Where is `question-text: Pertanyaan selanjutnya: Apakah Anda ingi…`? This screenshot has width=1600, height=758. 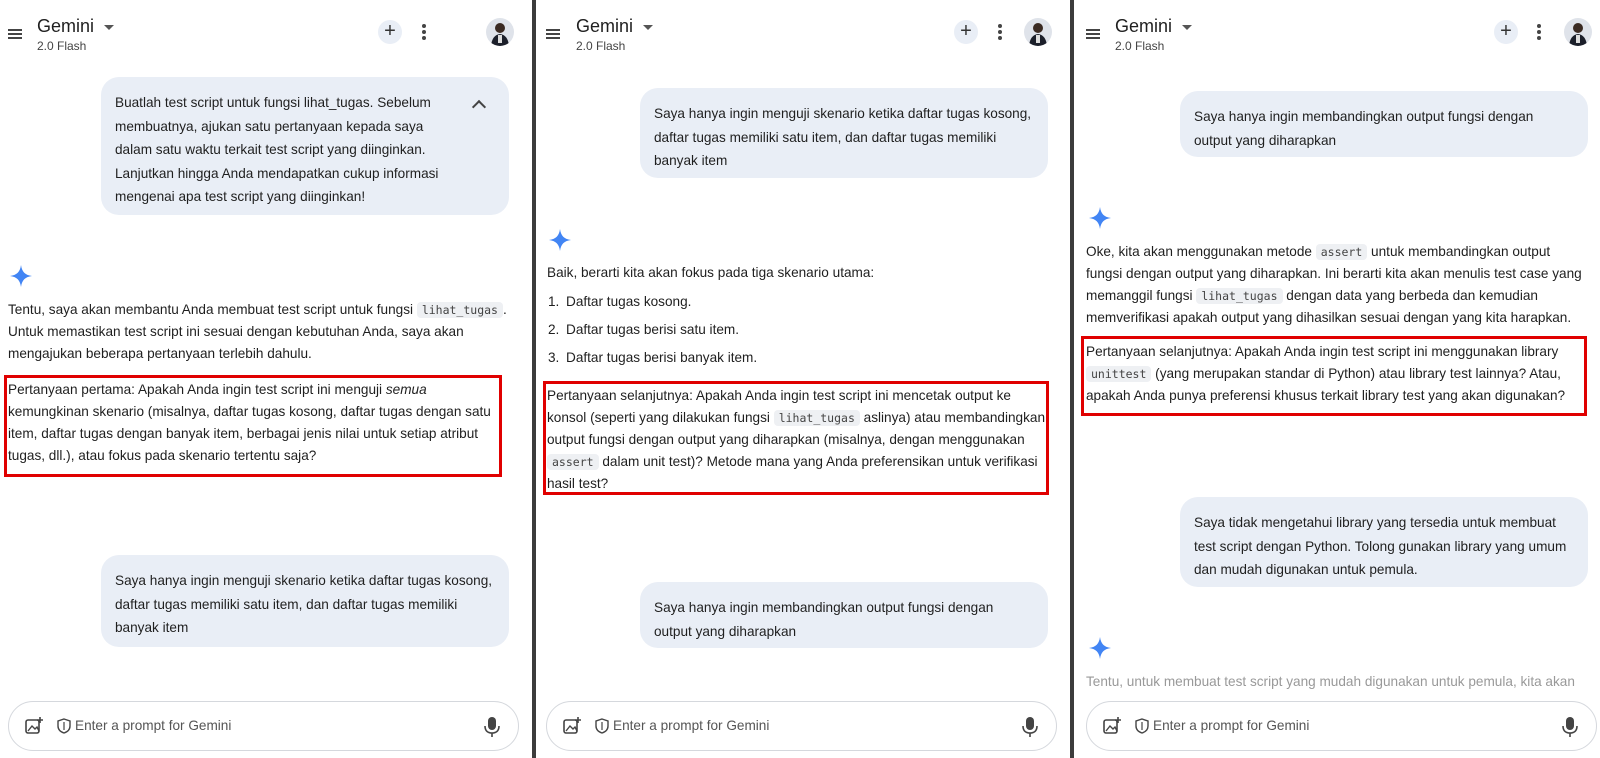 question-text: Pertanyaan selanjutnya: Apakah Anda ingi… is located at coordinates (1322, 351).